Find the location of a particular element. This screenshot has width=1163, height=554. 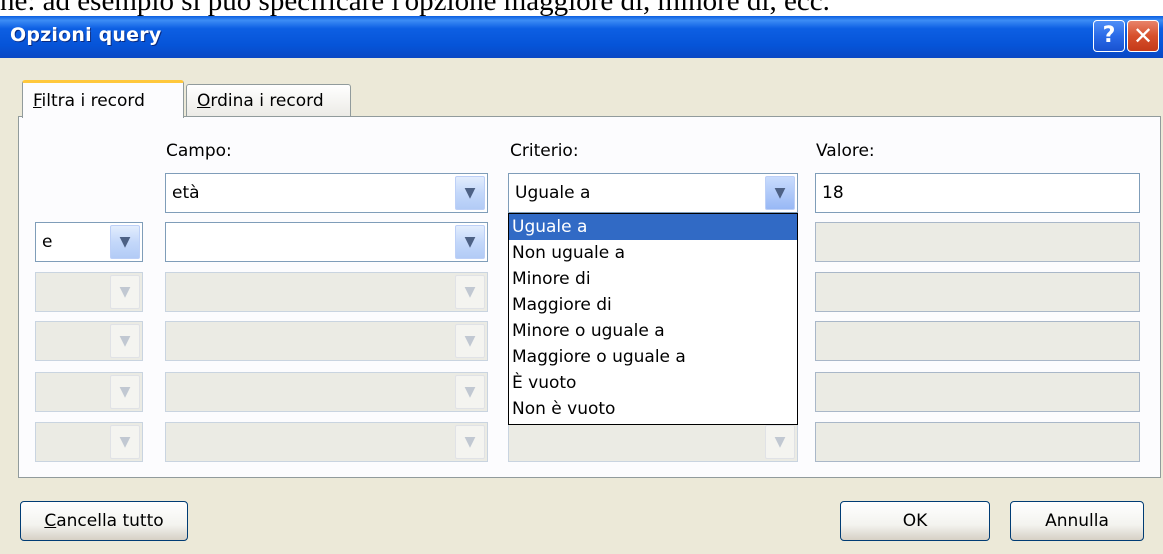

value-column-label: Valore: is located at coordinates (845, 151).